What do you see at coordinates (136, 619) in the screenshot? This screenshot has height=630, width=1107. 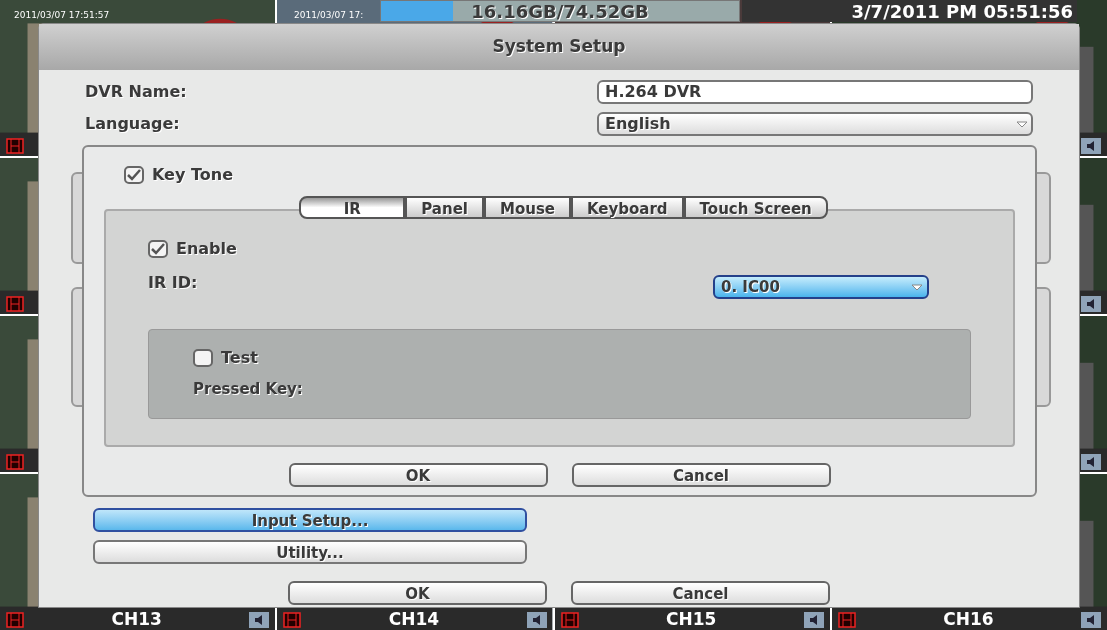 I see `channel-label: CH13` at bounding box center [136, 619].